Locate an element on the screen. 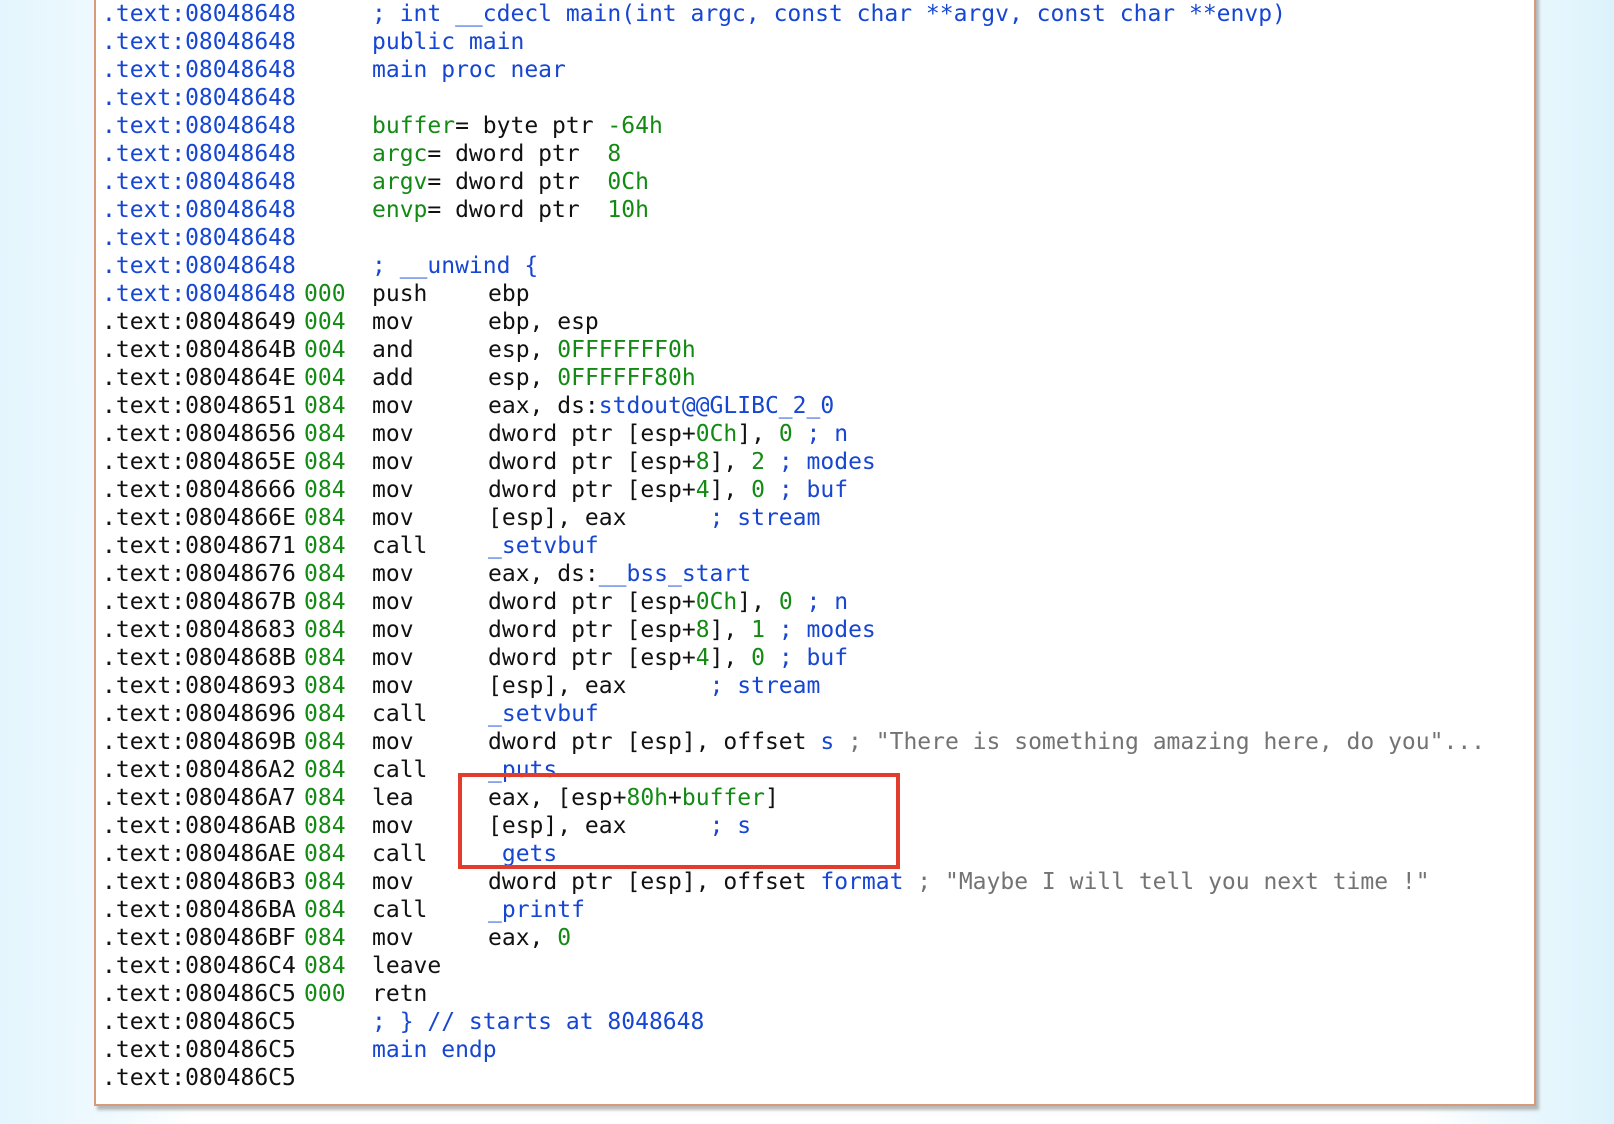 The image size is (1614, 1124). disasm-line: .text:08048649 004 mov ebp, esp is located at coordinates (793, 322).